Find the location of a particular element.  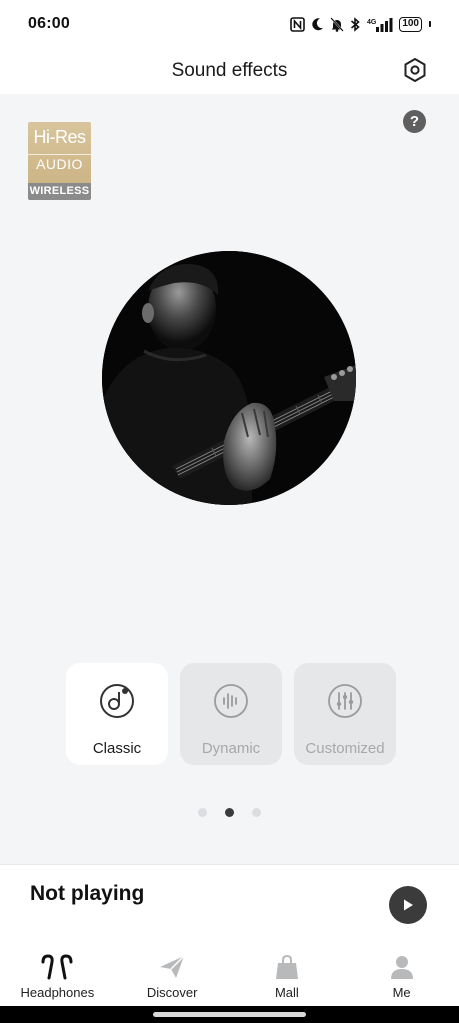

now-playing-bar: Not playing is located at coordinates (229, 904).